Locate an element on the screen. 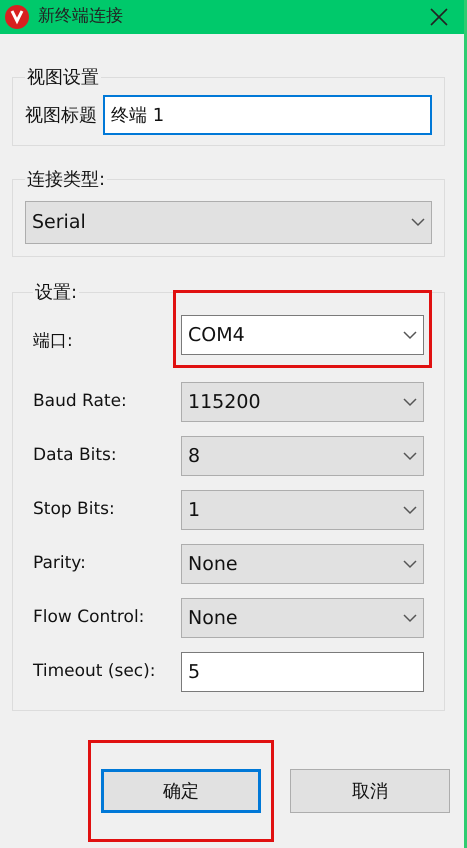 Image resolution: width=467 pixels, height=848 pixels. field-label: Data Bits: is located at coordinates (75, 456).